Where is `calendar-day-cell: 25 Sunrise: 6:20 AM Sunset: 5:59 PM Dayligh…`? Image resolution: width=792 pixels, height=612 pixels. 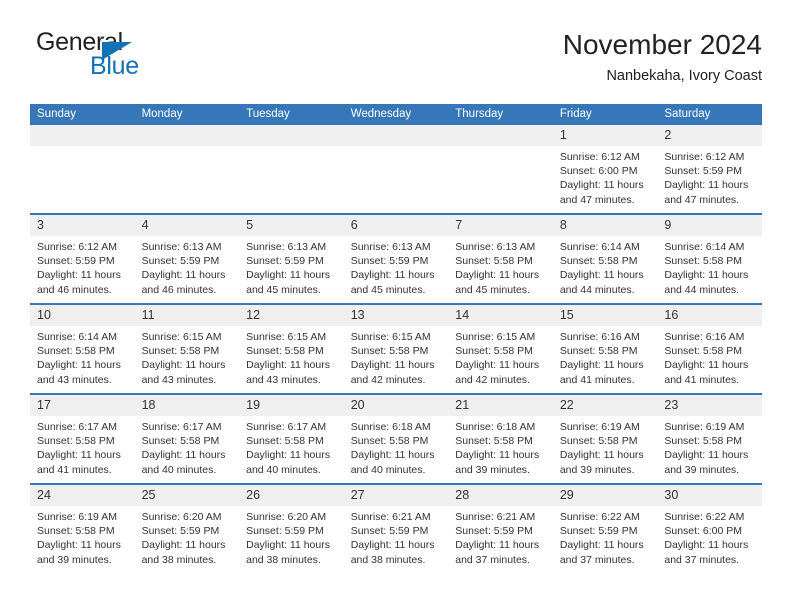
calendar-day-cell: 25 Sunrise: 6:20 AM Sunset: 5:59 PM Dayligh… is located at coordinates (187, 528).